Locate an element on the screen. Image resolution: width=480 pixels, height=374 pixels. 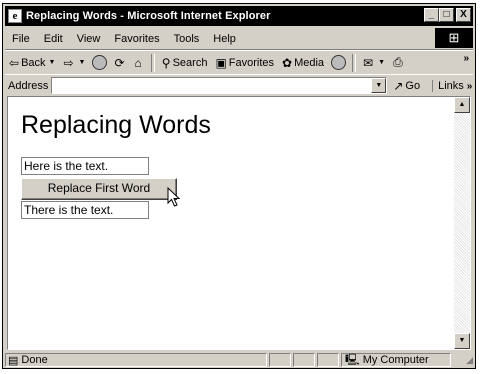
media-label: Media is located at coordinates (309, 62).